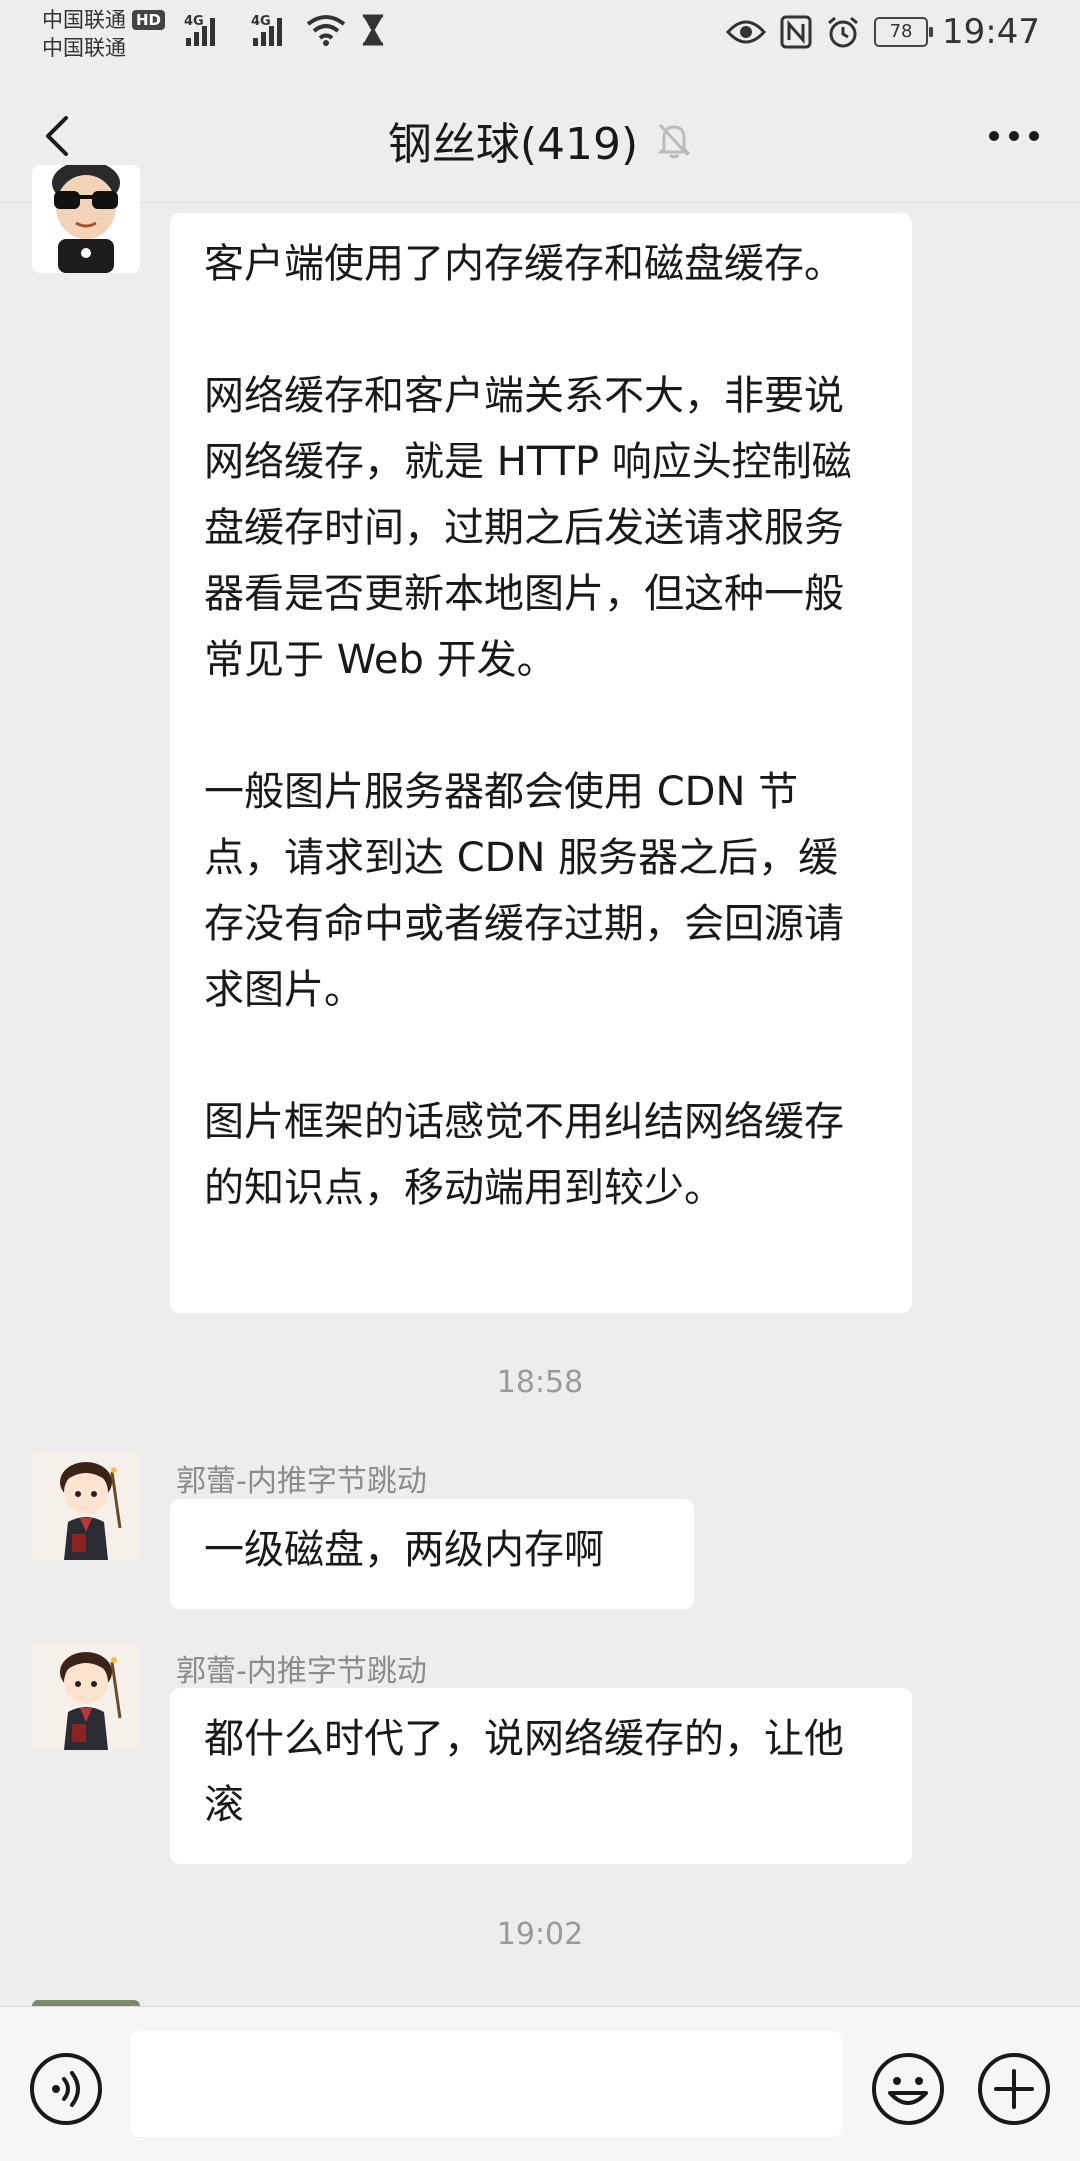  I want to click on input-bar, so click(540, 2083).